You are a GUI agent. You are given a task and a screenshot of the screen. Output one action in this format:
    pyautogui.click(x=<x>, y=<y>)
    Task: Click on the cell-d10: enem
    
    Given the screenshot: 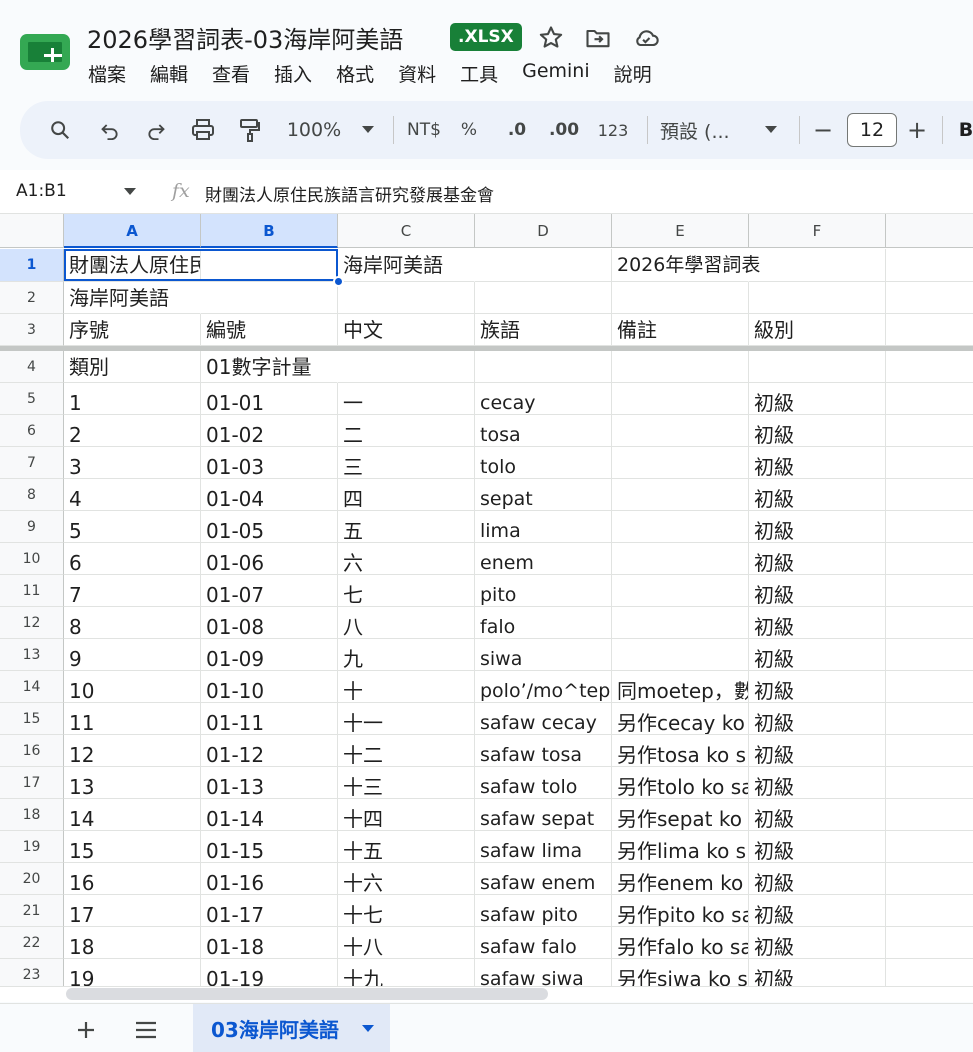 What is the action you would take?
    pyautogui.click(x=543, y=559)
    